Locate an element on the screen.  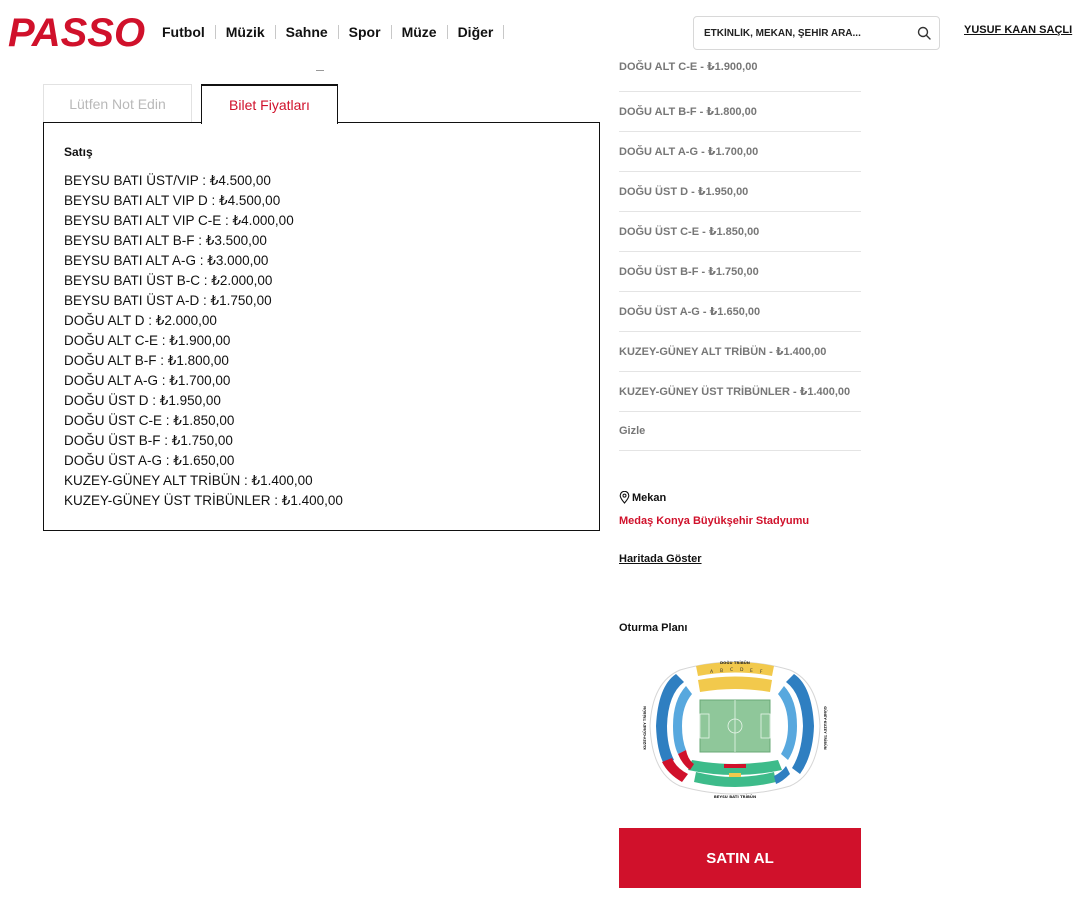
prices-heading: Satış is located at coordinates (78, 152).